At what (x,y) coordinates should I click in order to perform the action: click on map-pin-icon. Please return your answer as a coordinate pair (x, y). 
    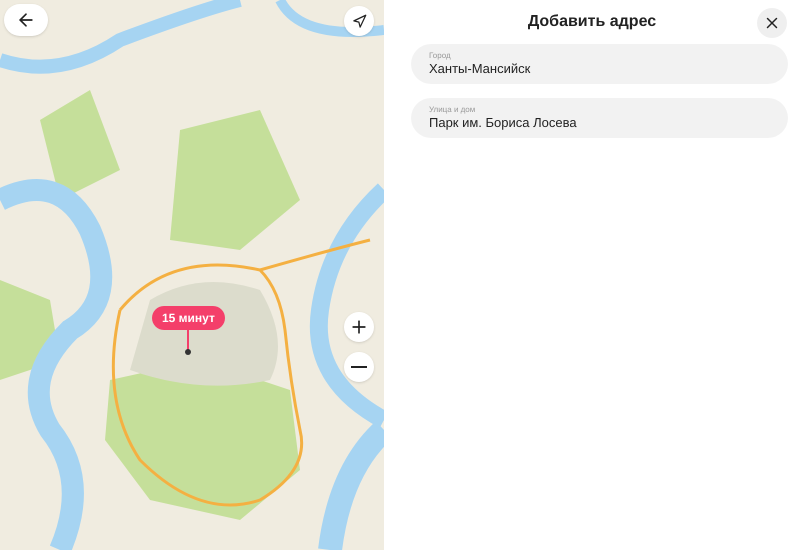
    Looking at the image, I should click on (188, 343).